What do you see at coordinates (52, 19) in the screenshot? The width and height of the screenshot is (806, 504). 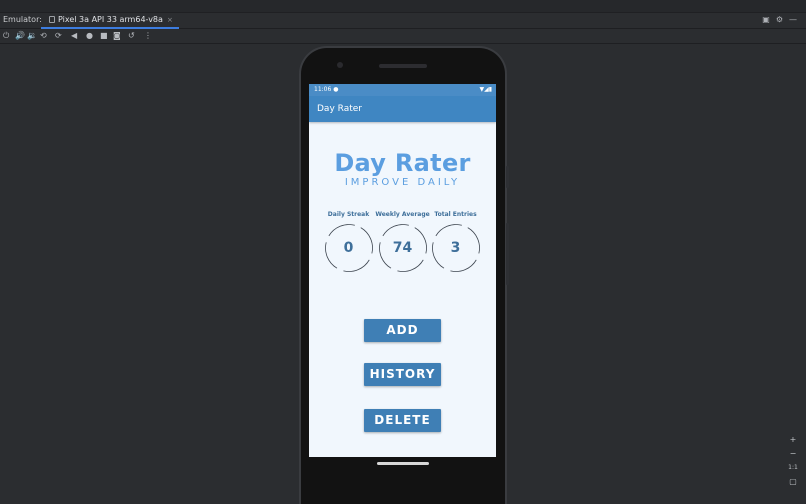 I see `device-icon` at bounding box center [52, 19].